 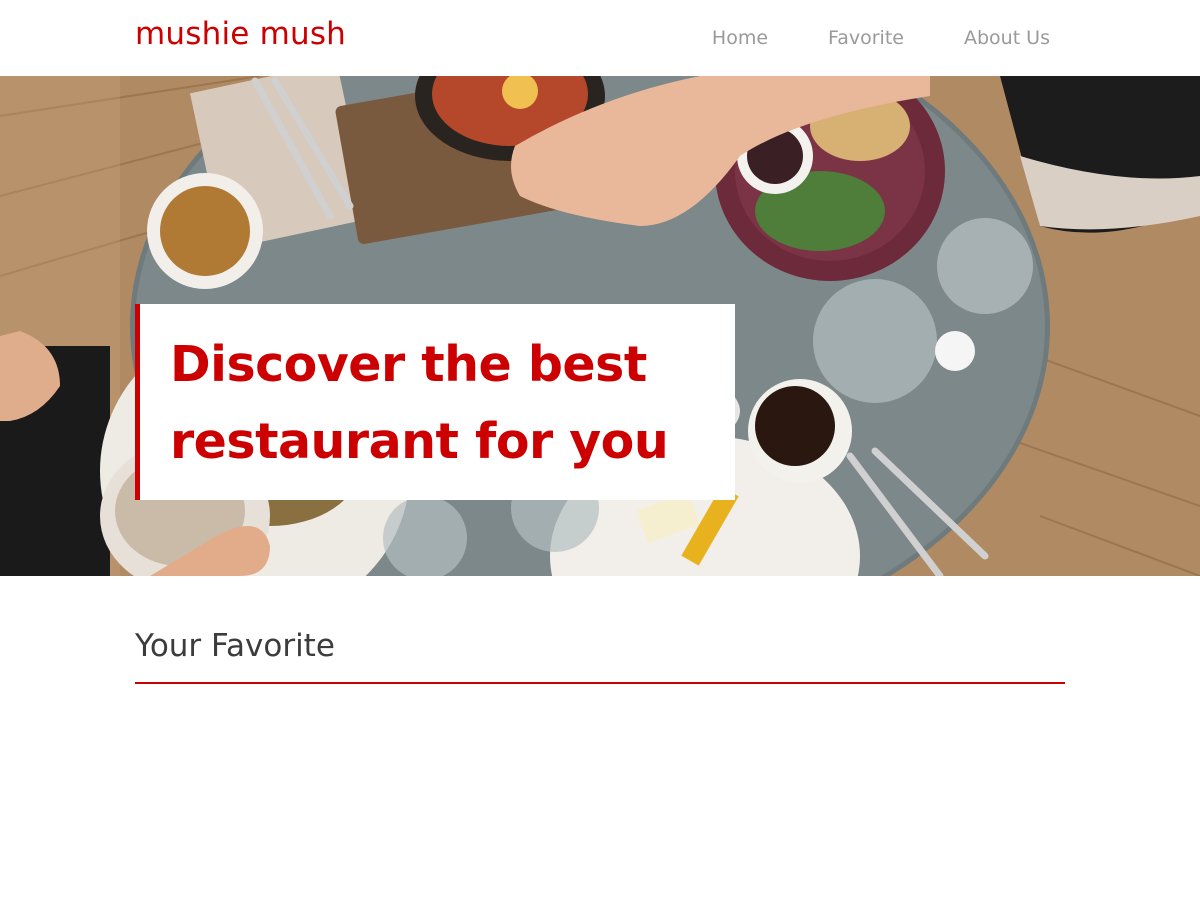 I want to click on hero-headline-card: Discover the best restaurant for you, so click(x=435, y=402).